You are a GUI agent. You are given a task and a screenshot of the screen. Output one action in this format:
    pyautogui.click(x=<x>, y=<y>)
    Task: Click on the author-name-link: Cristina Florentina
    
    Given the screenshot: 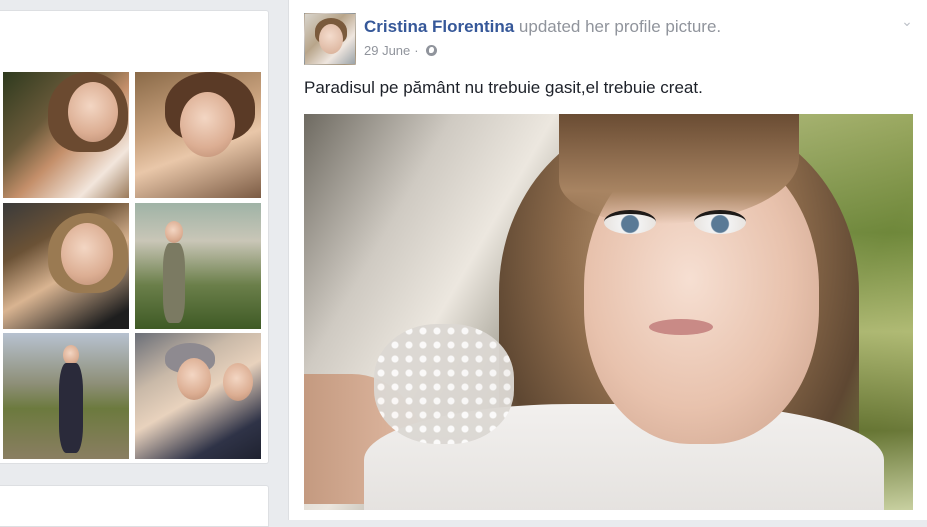 What is the action you would take?
    pyautogui.click(x=439, y=26)
    